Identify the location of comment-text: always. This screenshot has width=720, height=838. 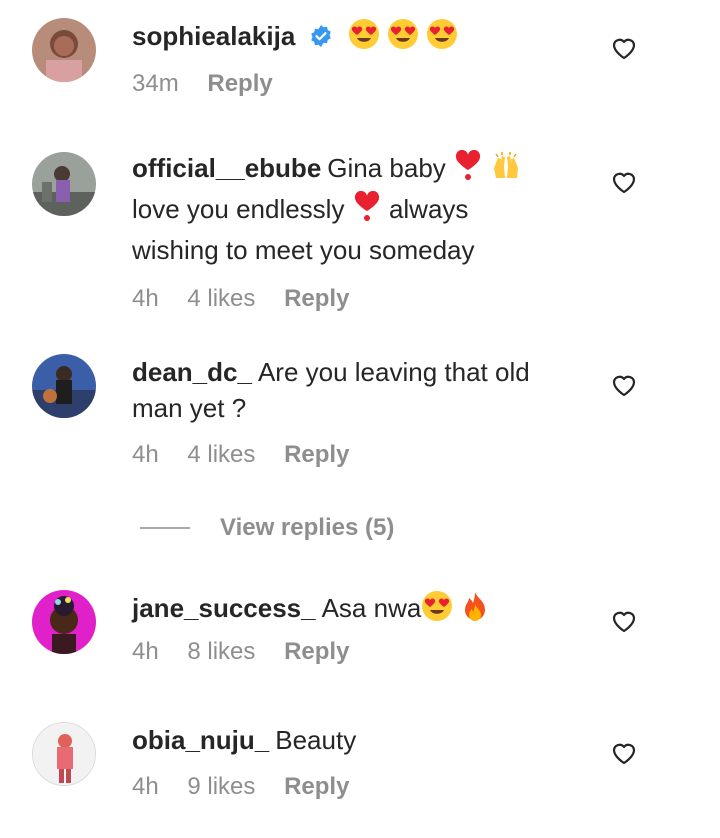
(428, 209).